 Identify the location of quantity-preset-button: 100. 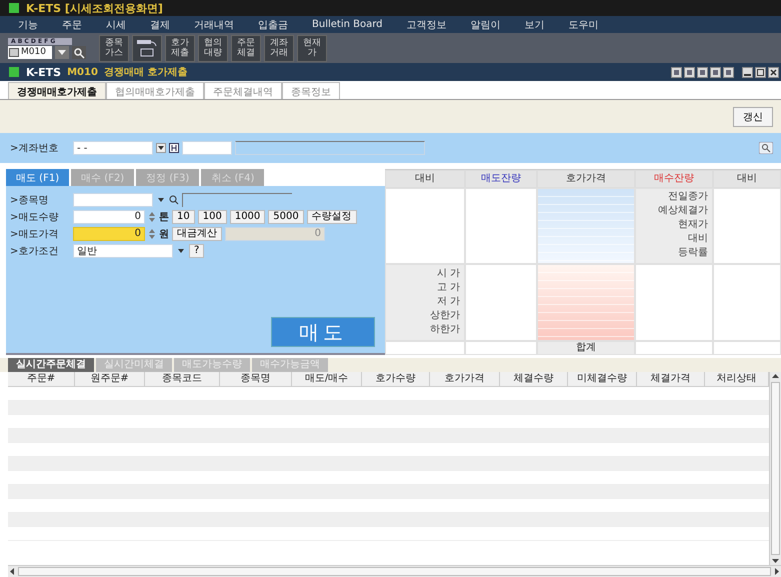
(212, 217).